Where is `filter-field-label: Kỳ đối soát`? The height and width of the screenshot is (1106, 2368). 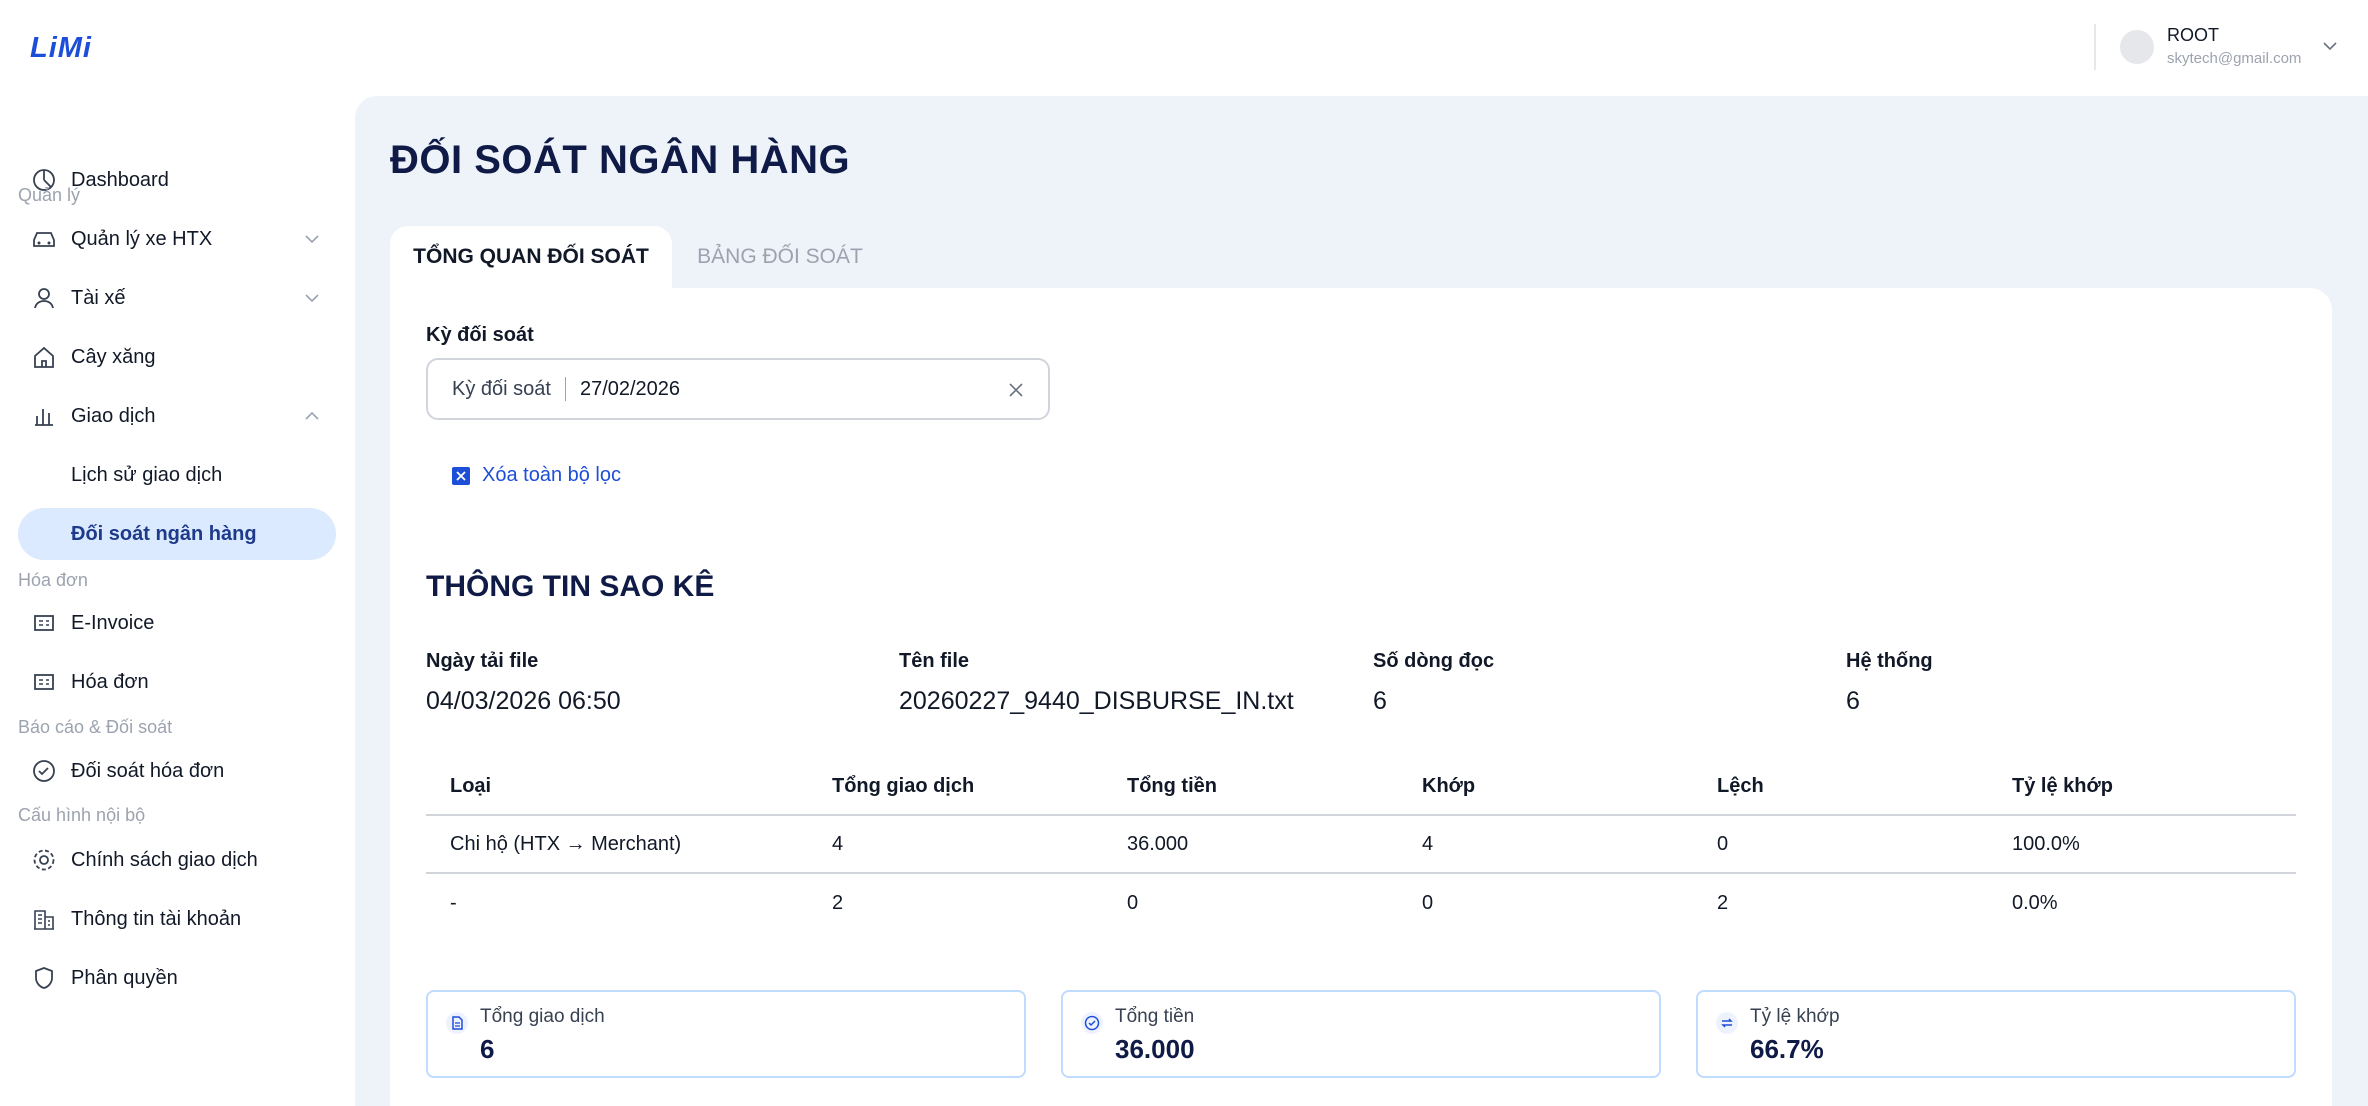
filter-field-label: Kỳ đối soát is located at coordinates (509, 389).